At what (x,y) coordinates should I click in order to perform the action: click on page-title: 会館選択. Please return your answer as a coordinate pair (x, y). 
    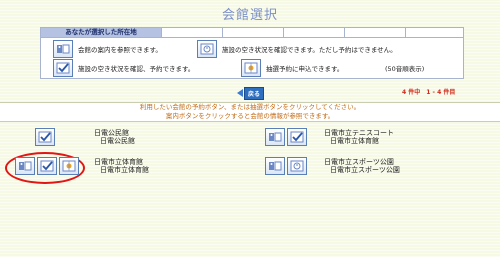
    Looking at the image, I should click on (249, 15).